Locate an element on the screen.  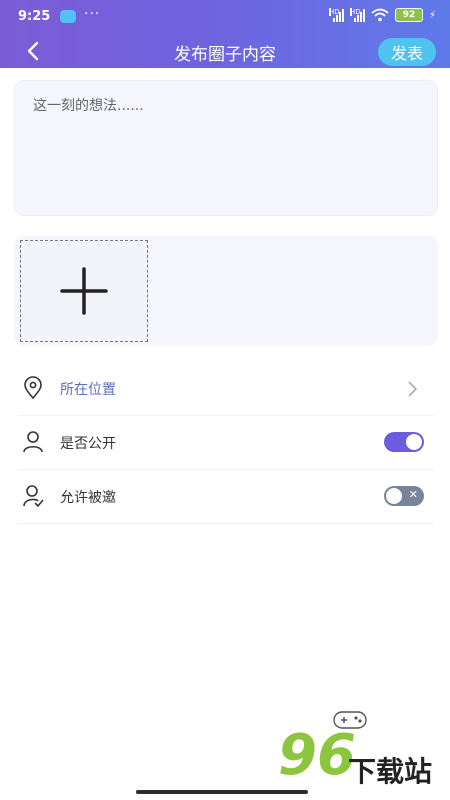
charging-icon: ⚡ is located at coordinates (432, 15).